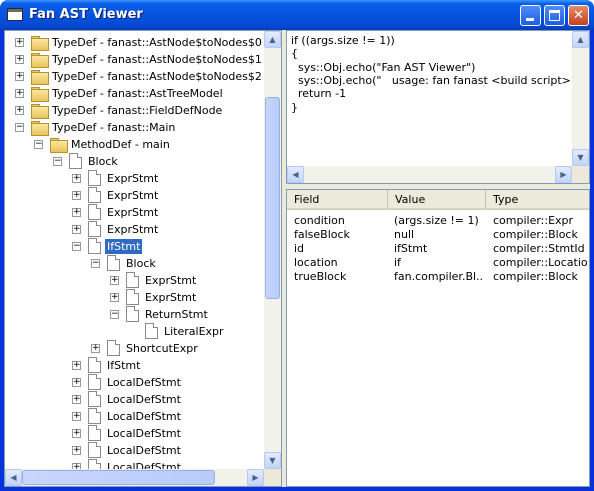 This screenshot has width=594, height=491. Describe the element at coordinates (13, 477) in the screenshot. I see `scroll-left-button: ◀` at that location.